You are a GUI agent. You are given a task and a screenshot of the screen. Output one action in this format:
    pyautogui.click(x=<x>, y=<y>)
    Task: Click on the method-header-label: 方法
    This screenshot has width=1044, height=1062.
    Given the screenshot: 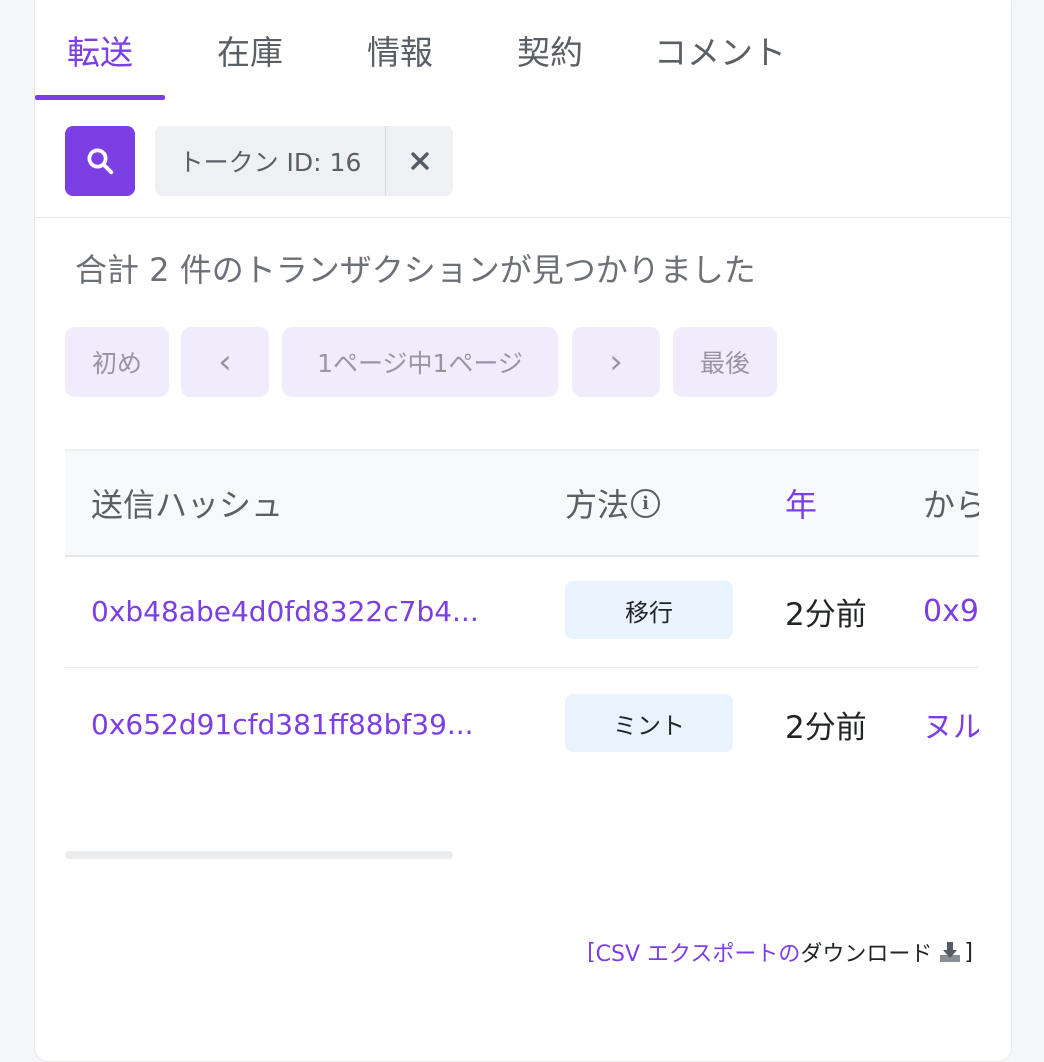 What is the action you would take?
    pyautogui.click(x=597, y=505)
    